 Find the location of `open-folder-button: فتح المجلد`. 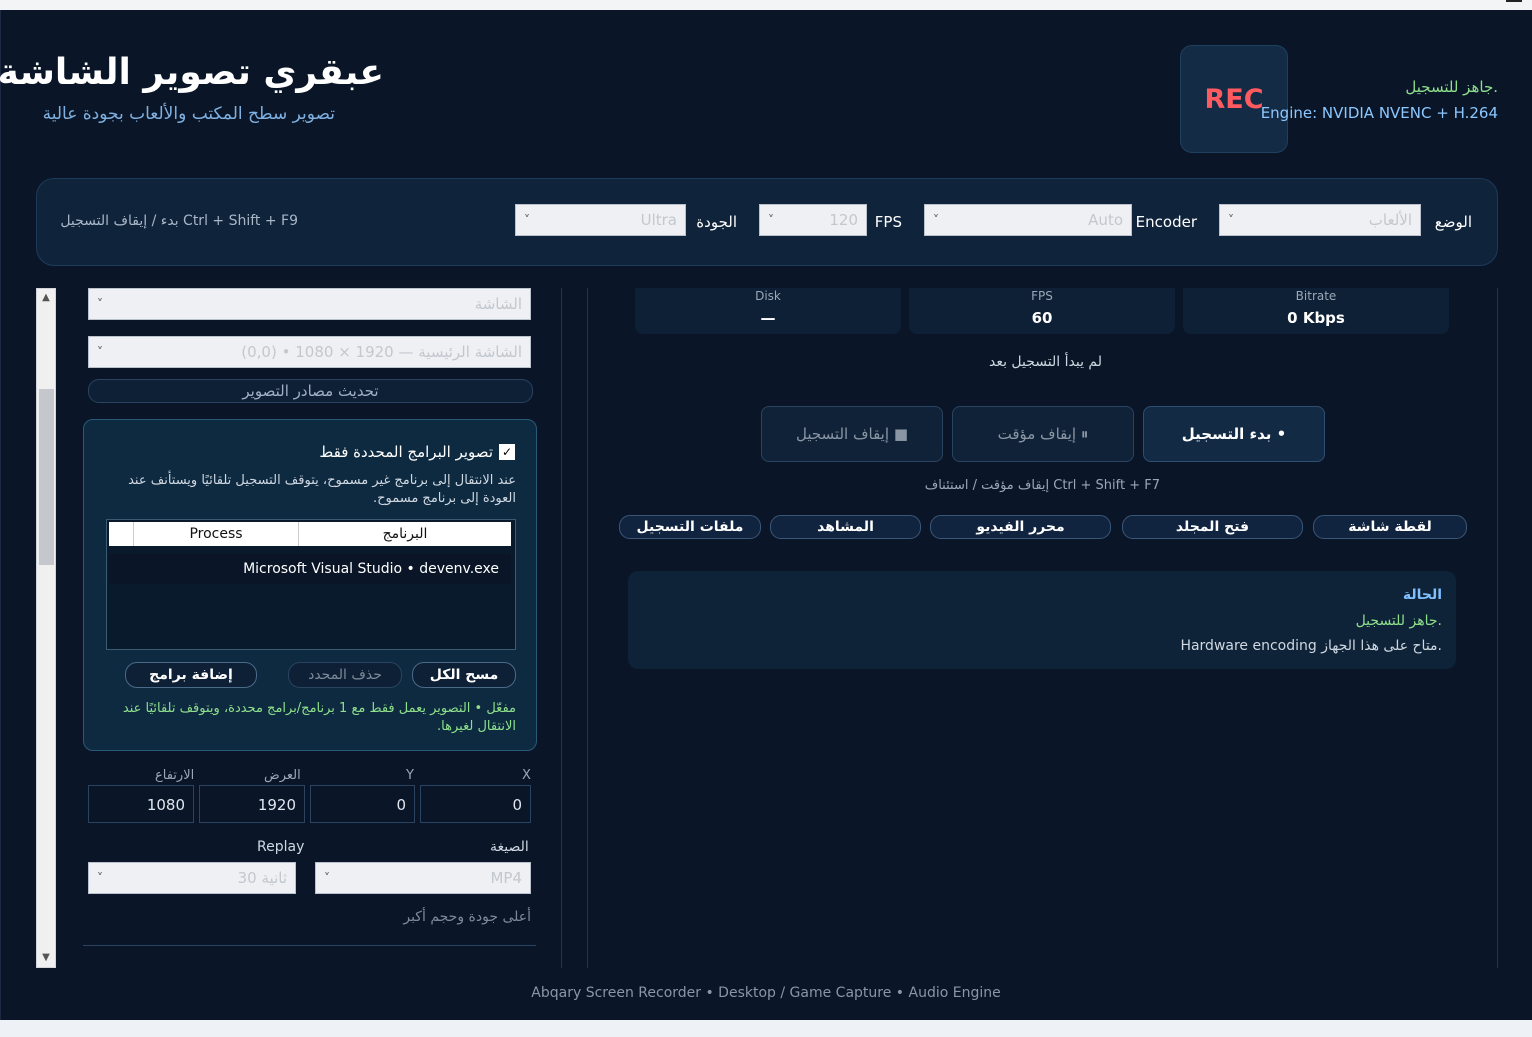

open-folder-button: فتح المجلد is located at coordinates (1212, 527).